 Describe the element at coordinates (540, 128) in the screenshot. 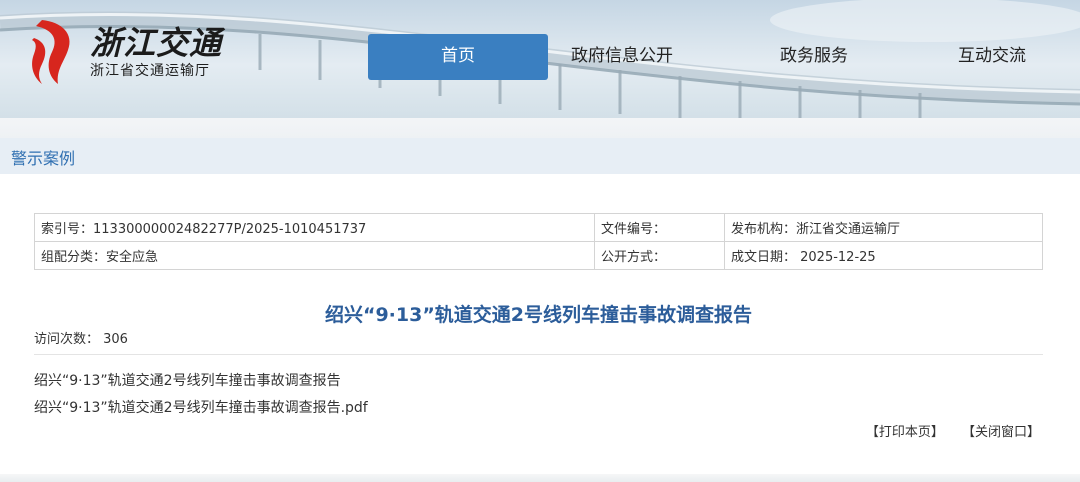

I see `decorative-strip` at that location.